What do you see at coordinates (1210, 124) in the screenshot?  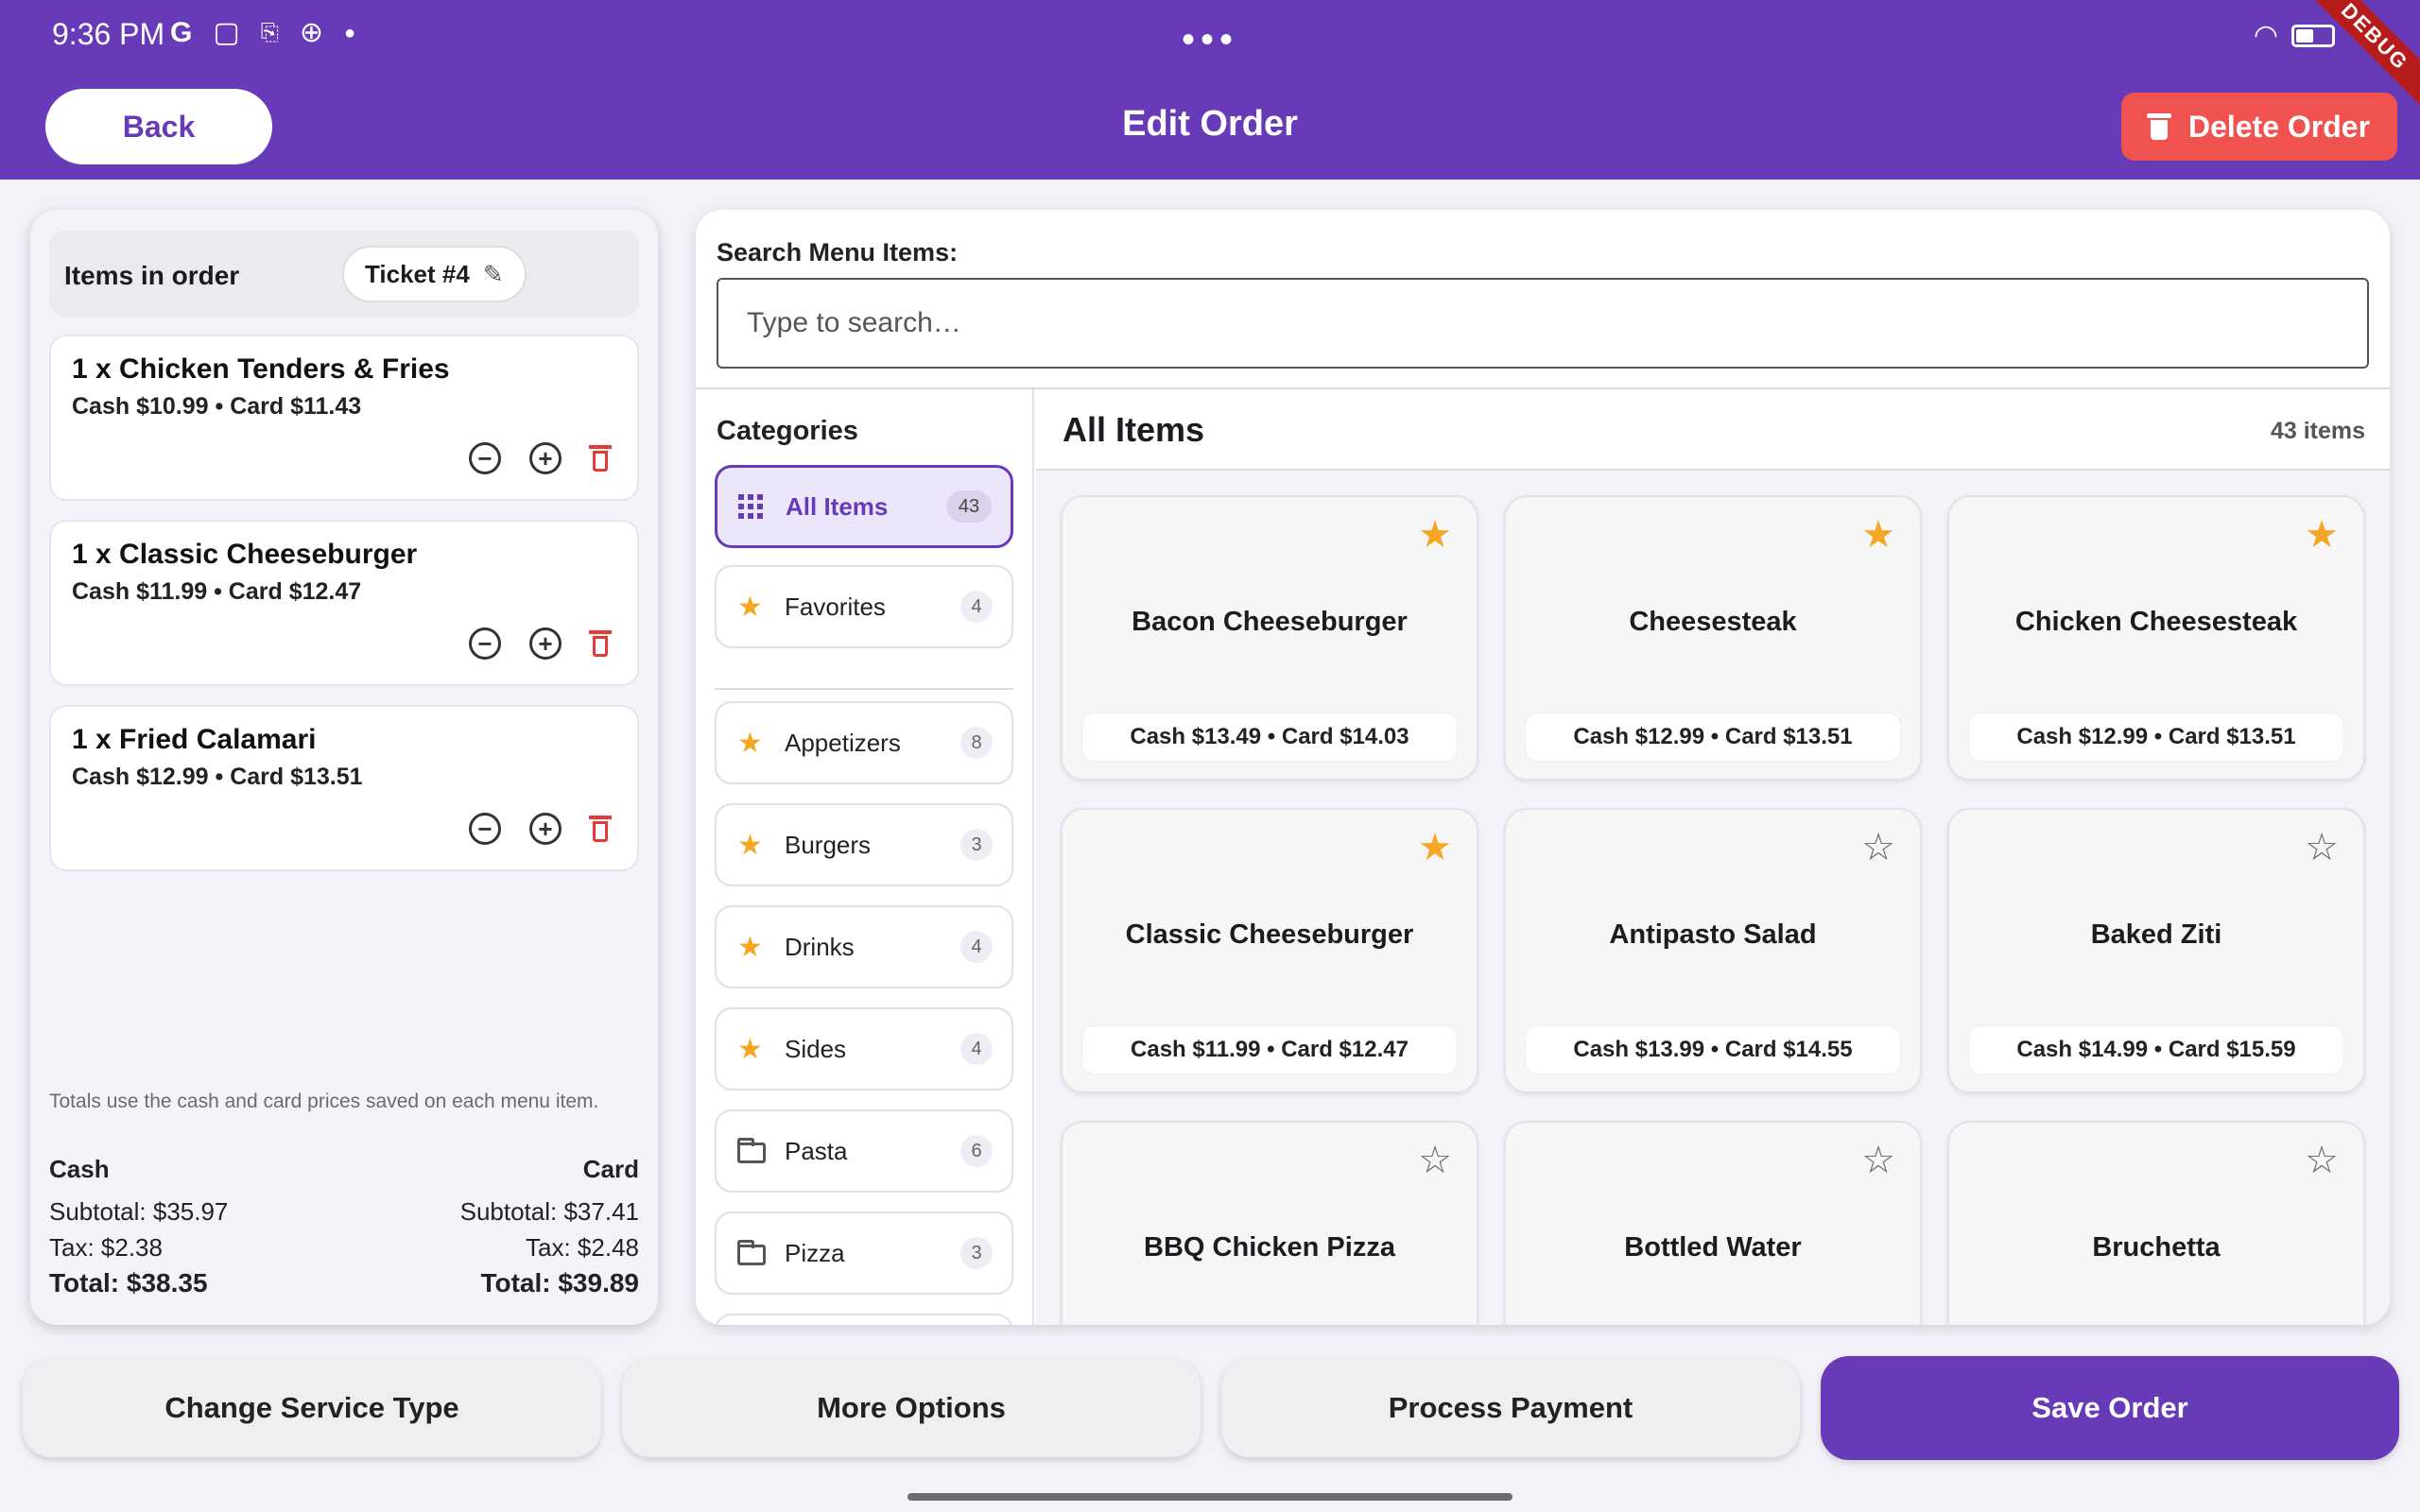 I see `page-title: Edit Order` at bounding box center [1210, 124].